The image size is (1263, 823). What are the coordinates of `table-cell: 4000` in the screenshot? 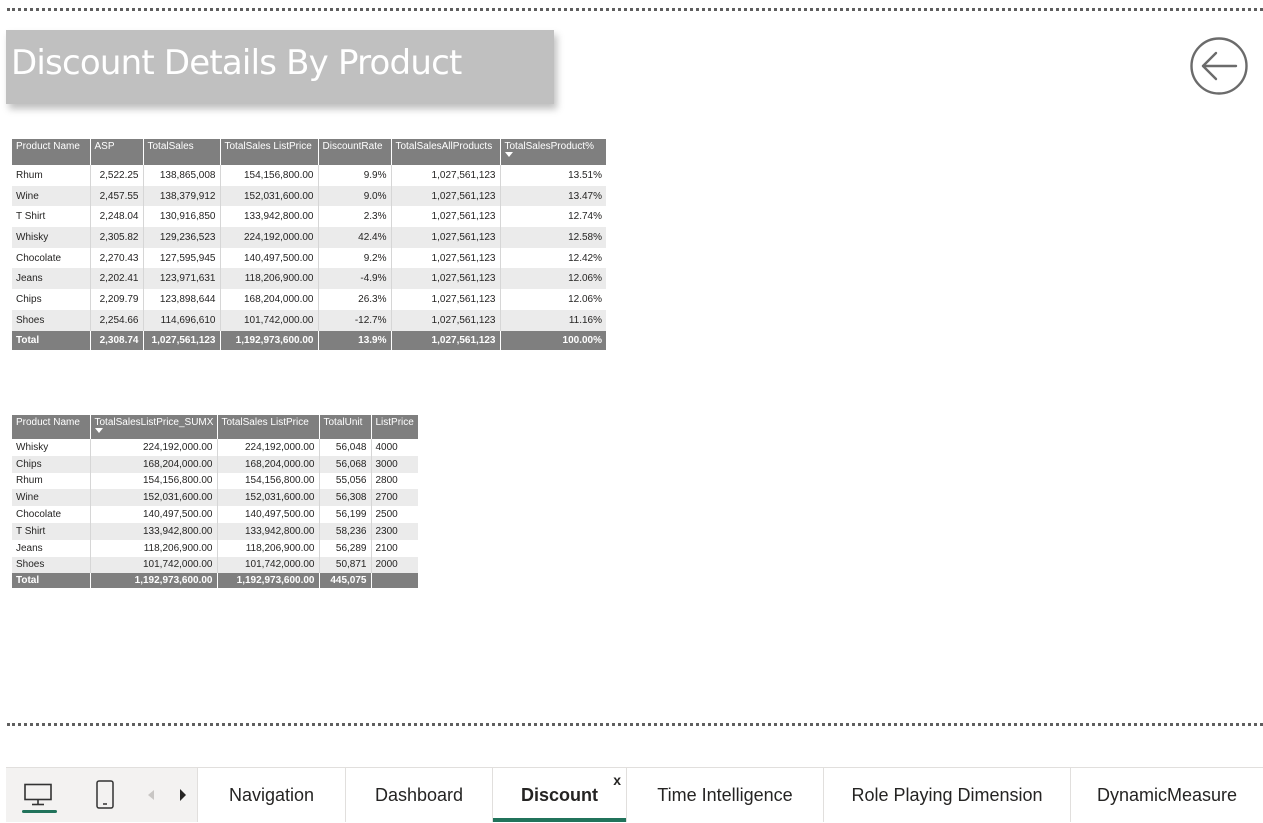 It's located at (386, 447).